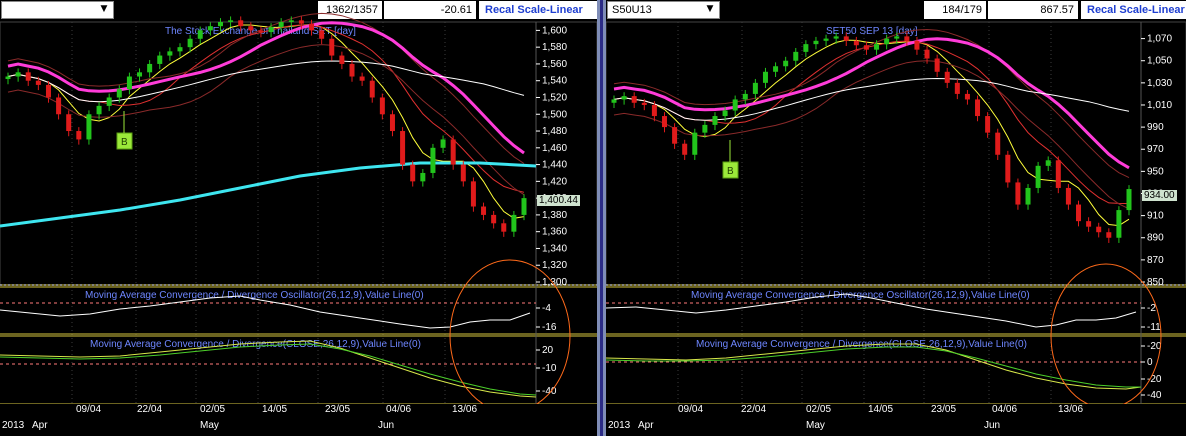 The width and height of the screenshot is (1186, 436). I want to click on pane-divider, so click(601, 218).